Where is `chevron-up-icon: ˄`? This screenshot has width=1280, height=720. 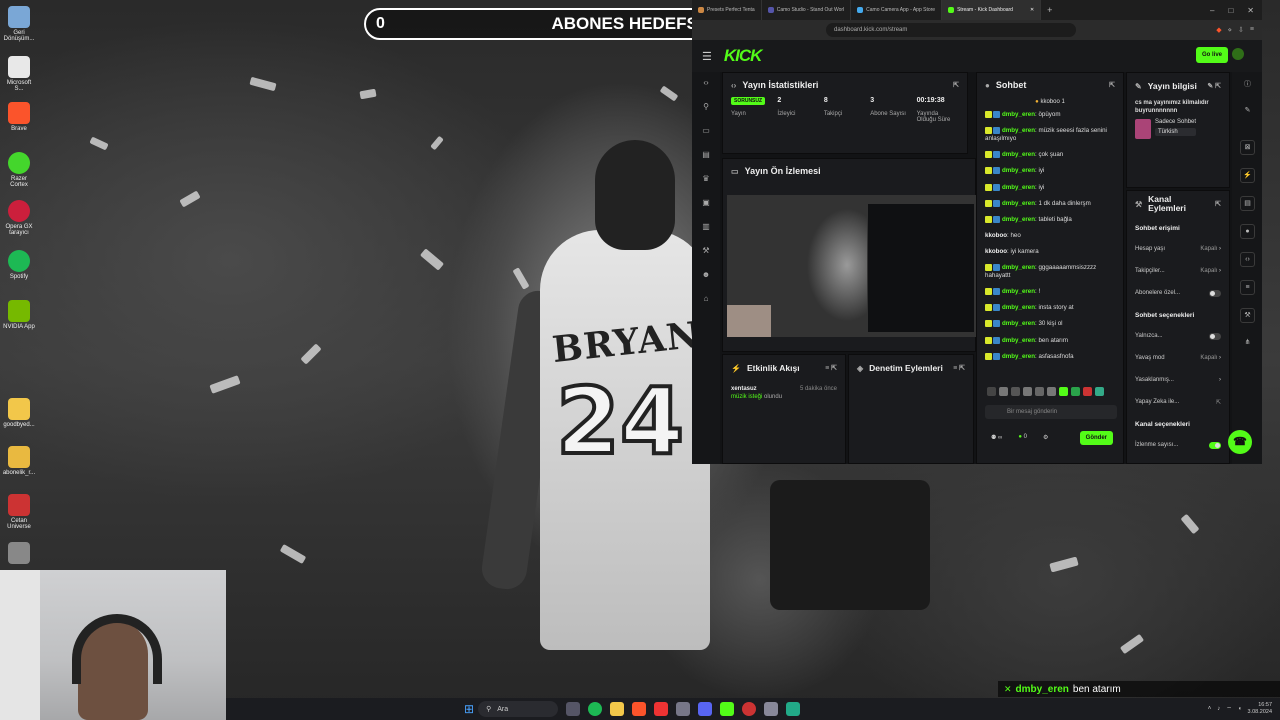
chevron-up-icon: ˄ is located at coordinates (1210, 709).